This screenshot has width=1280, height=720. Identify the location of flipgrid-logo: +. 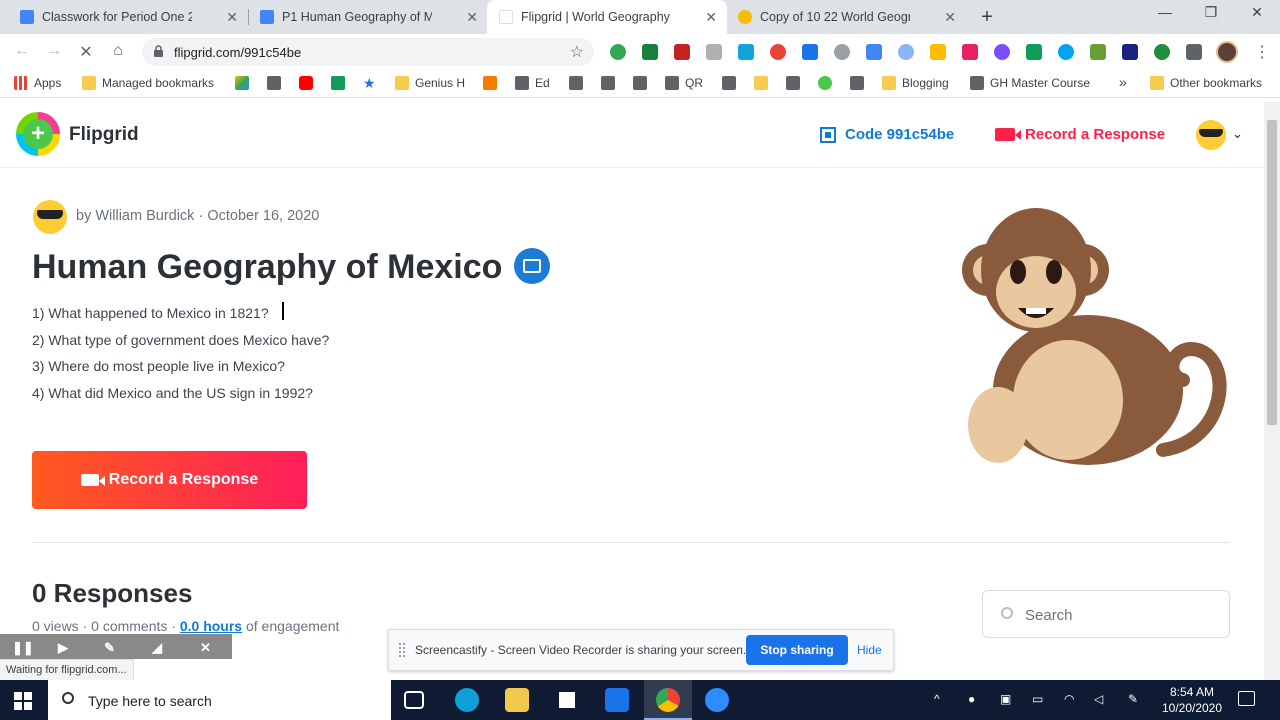
(38, 134).